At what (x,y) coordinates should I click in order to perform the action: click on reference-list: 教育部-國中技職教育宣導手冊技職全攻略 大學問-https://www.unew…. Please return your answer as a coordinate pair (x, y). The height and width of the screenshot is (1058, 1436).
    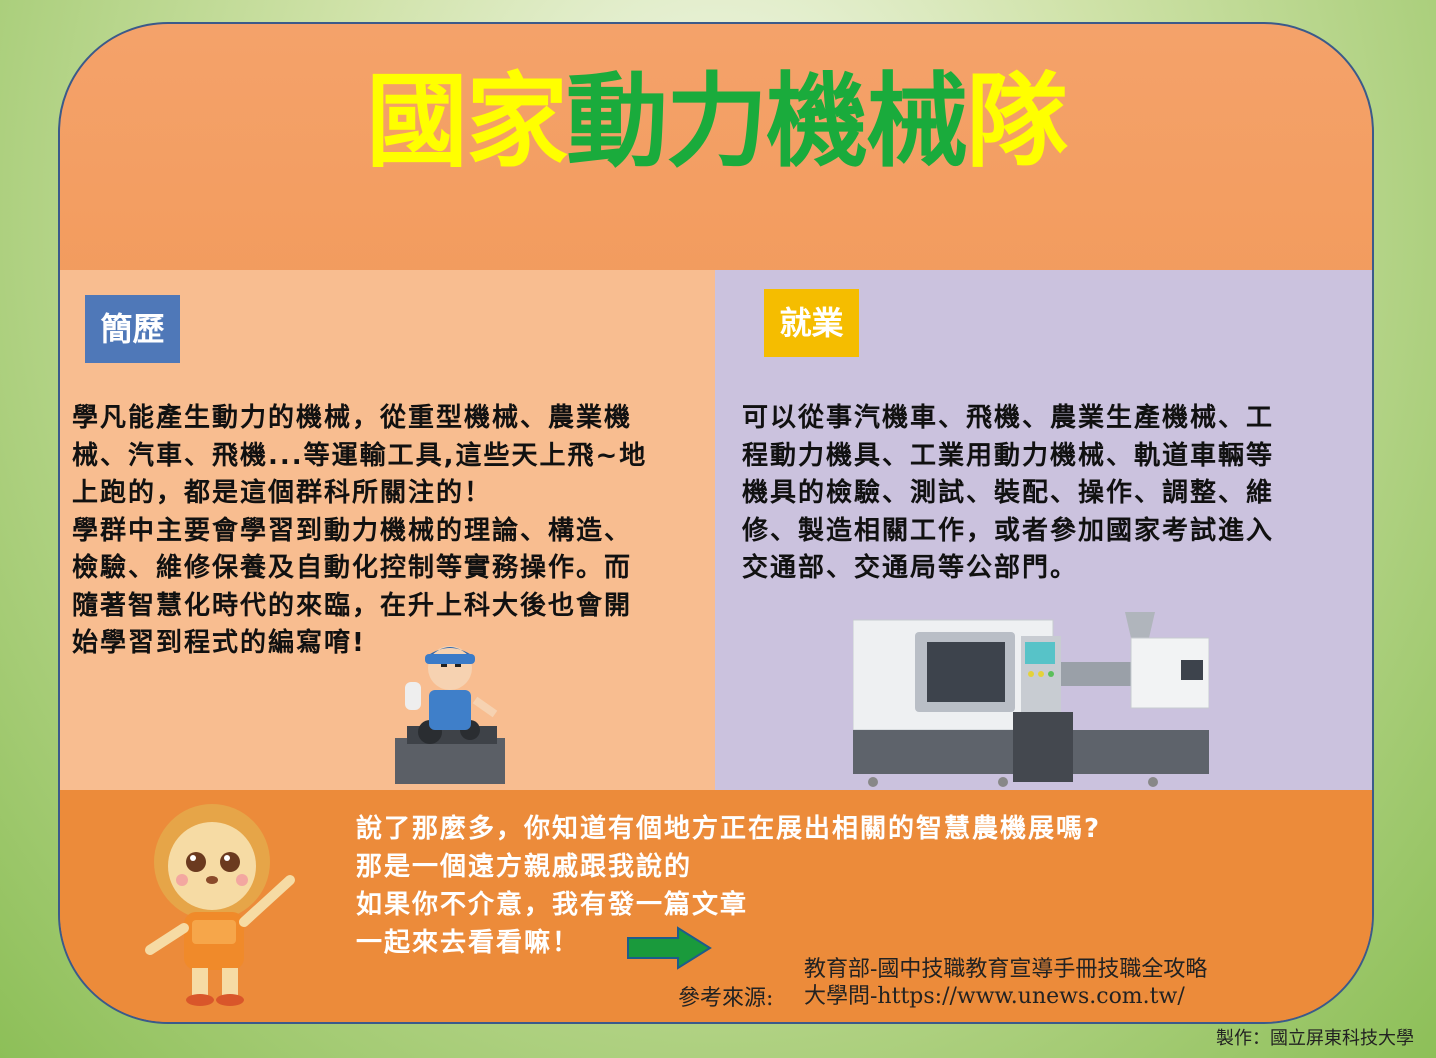
    Looking at the image, I should click on (1005, 983).